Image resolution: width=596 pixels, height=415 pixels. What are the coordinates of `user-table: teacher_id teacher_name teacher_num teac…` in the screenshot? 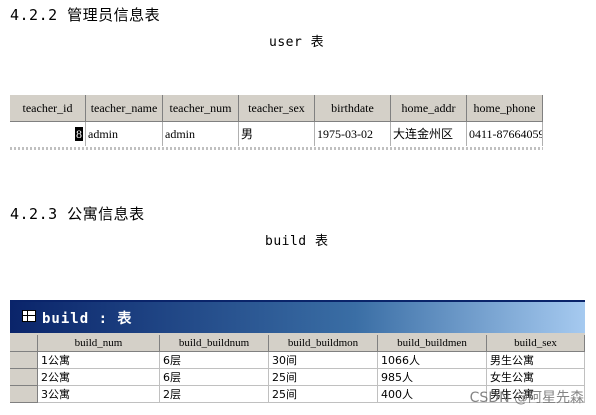 It's located at (276, 124).